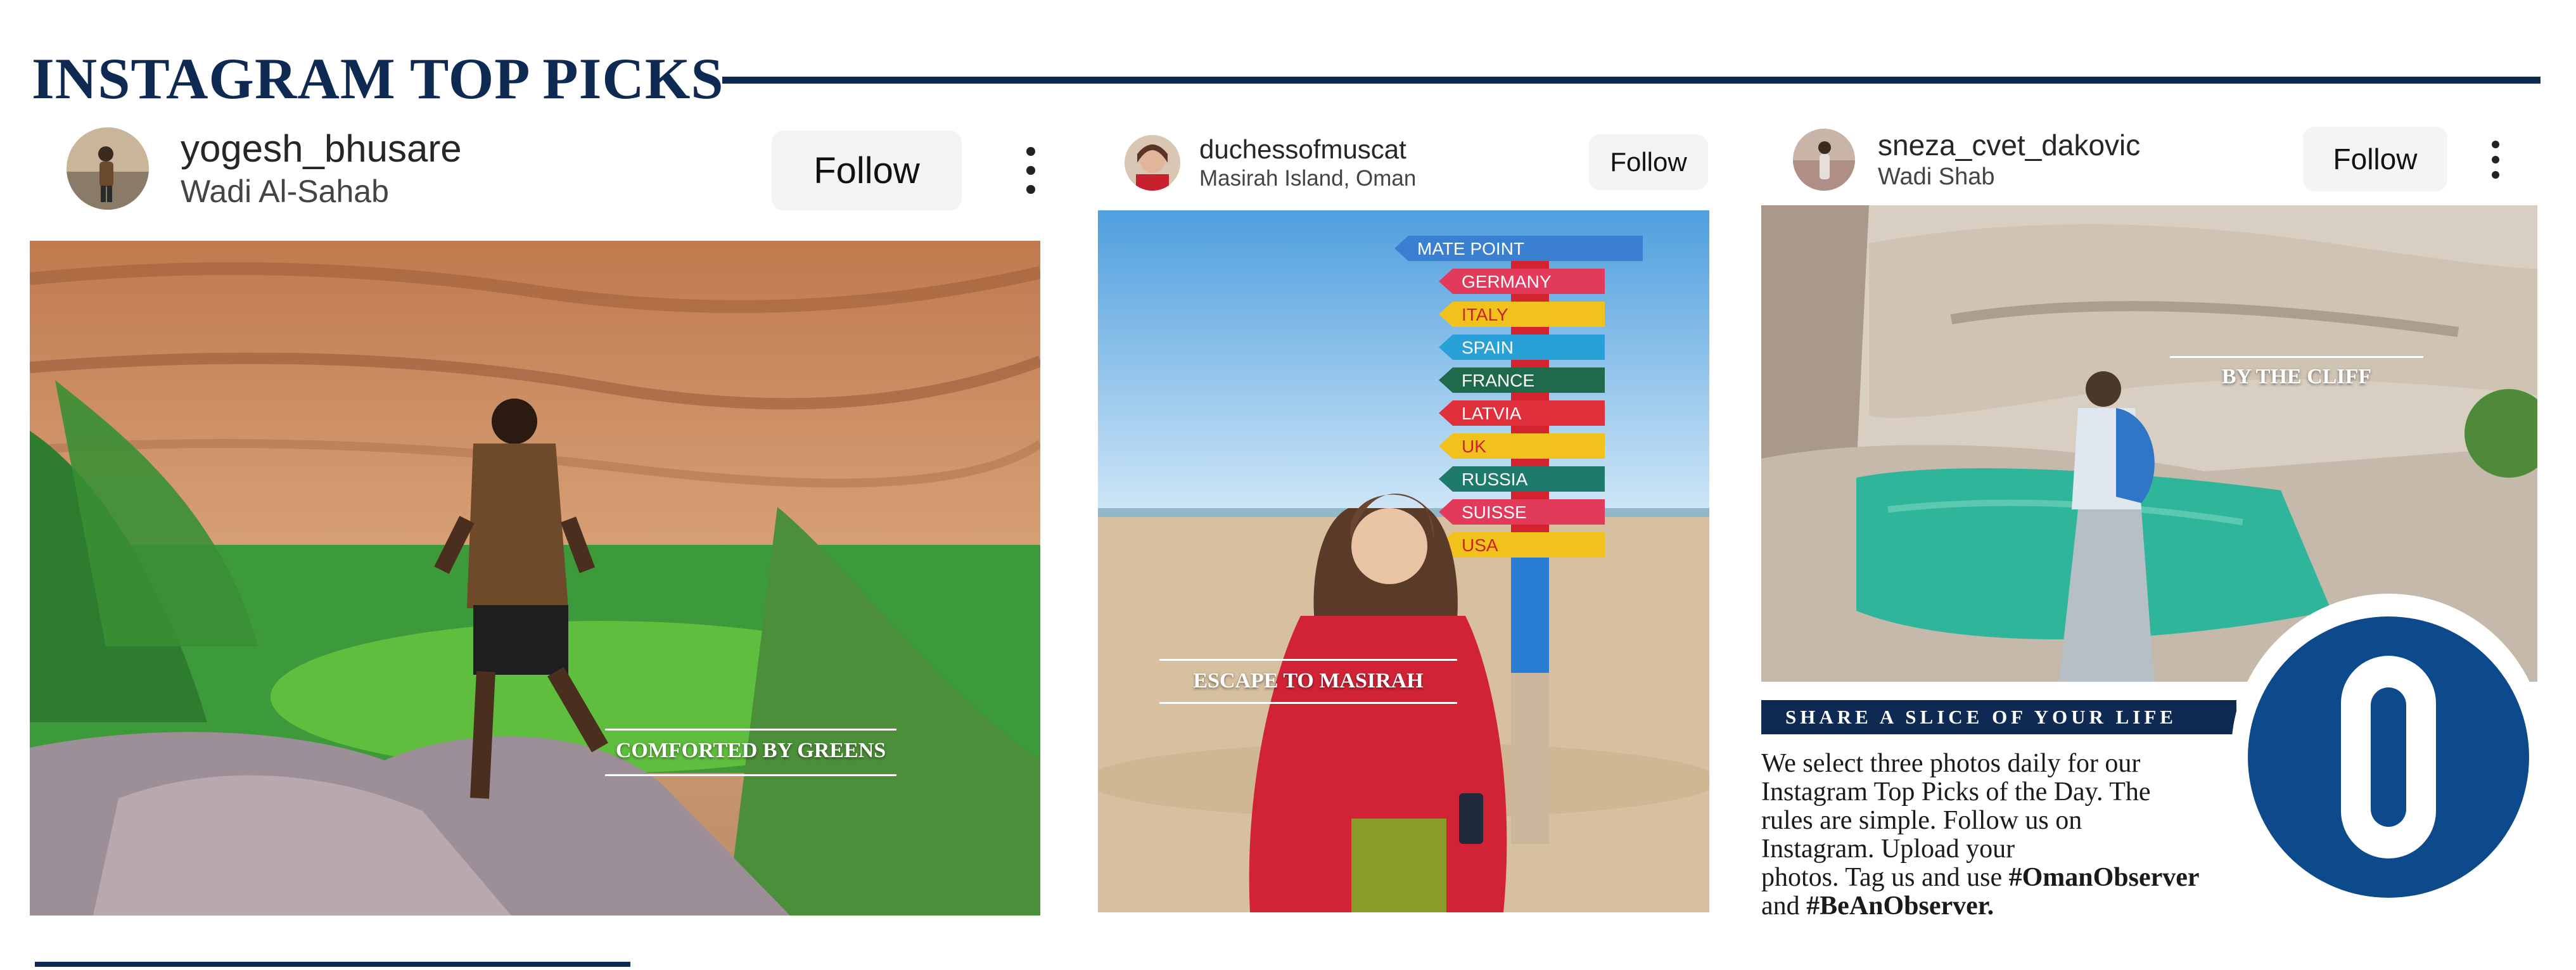  Describe the element at coordinates (1507, 281) in the screenshot. I see `signpost-label: GERMANY` at that location.